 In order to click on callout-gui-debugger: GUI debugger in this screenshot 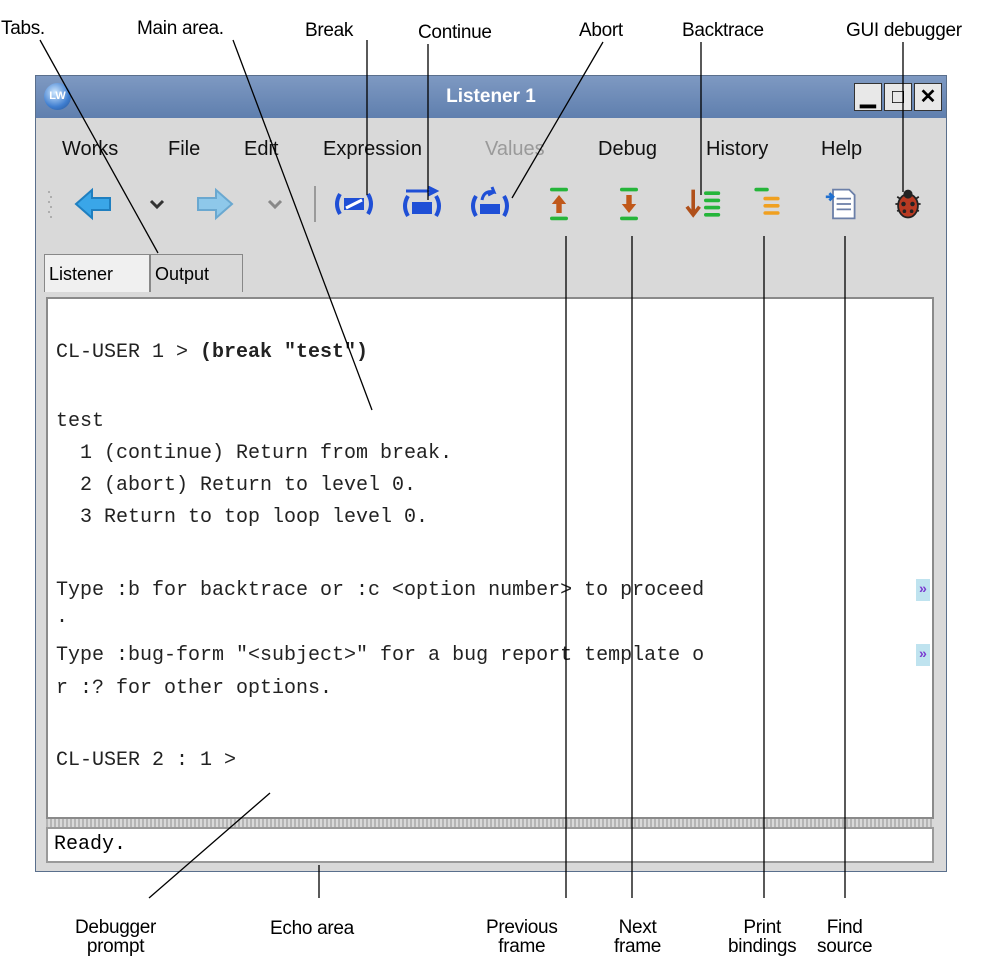, I will do `click(904, 30)`.